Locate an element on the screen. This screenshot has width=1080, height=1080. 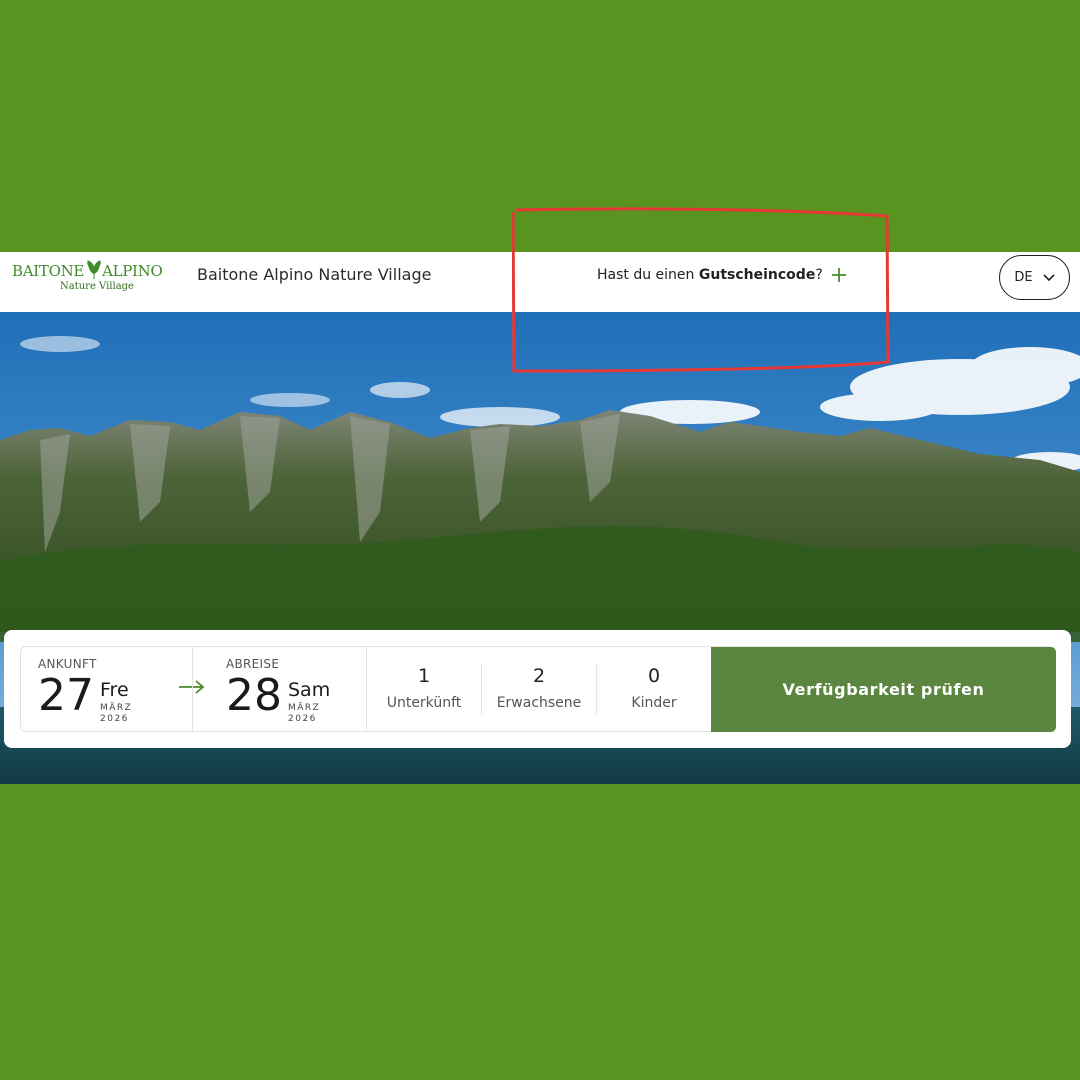
voucher-code-toggle: Hast du einen Gutscheincode? is located at coordinates (722, 275).